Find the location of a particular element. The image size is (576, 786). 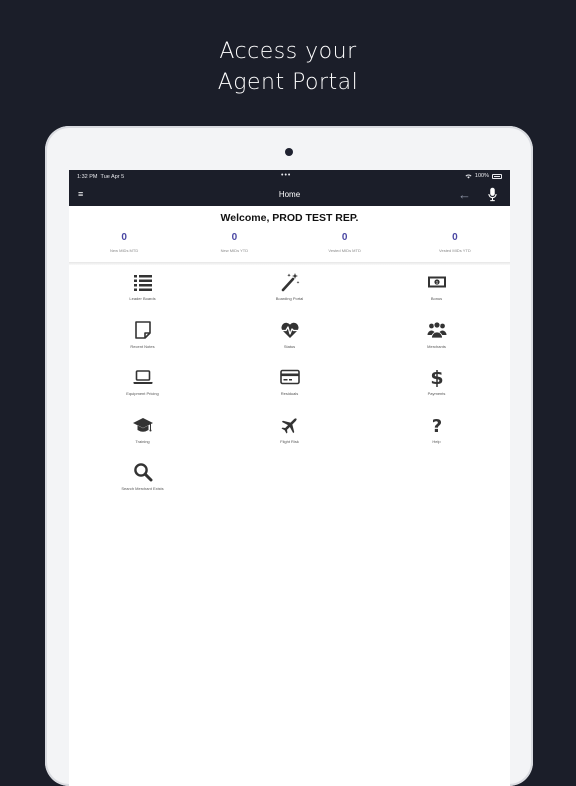

tile-flight-risk: Flight Risk is located at coordinates (289, 439).